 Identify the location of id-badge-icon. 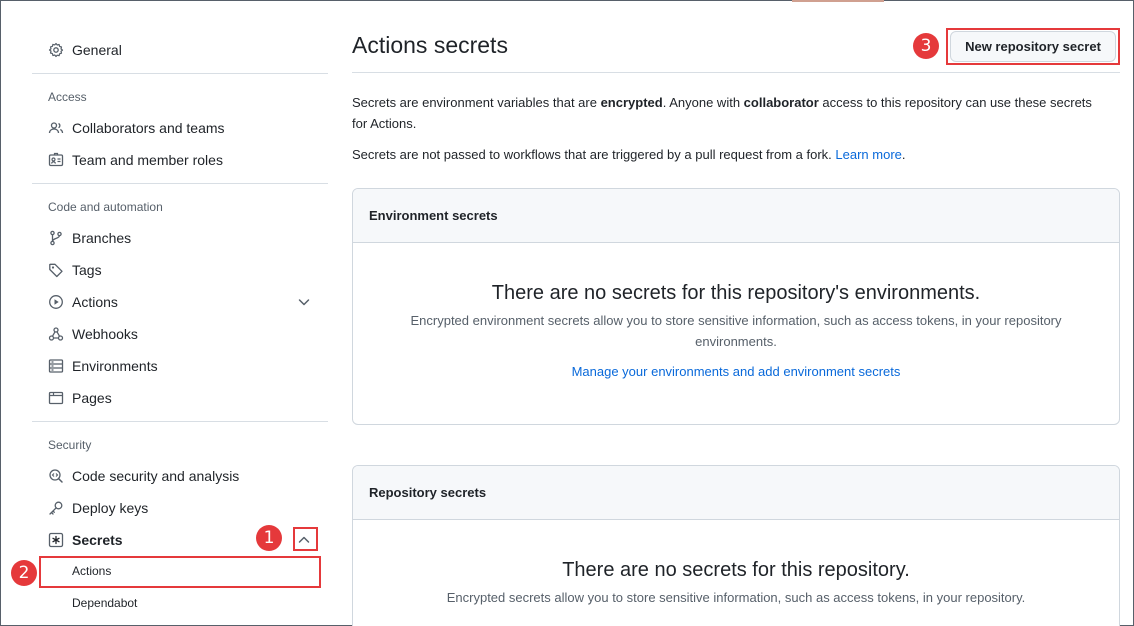
(56, 160).